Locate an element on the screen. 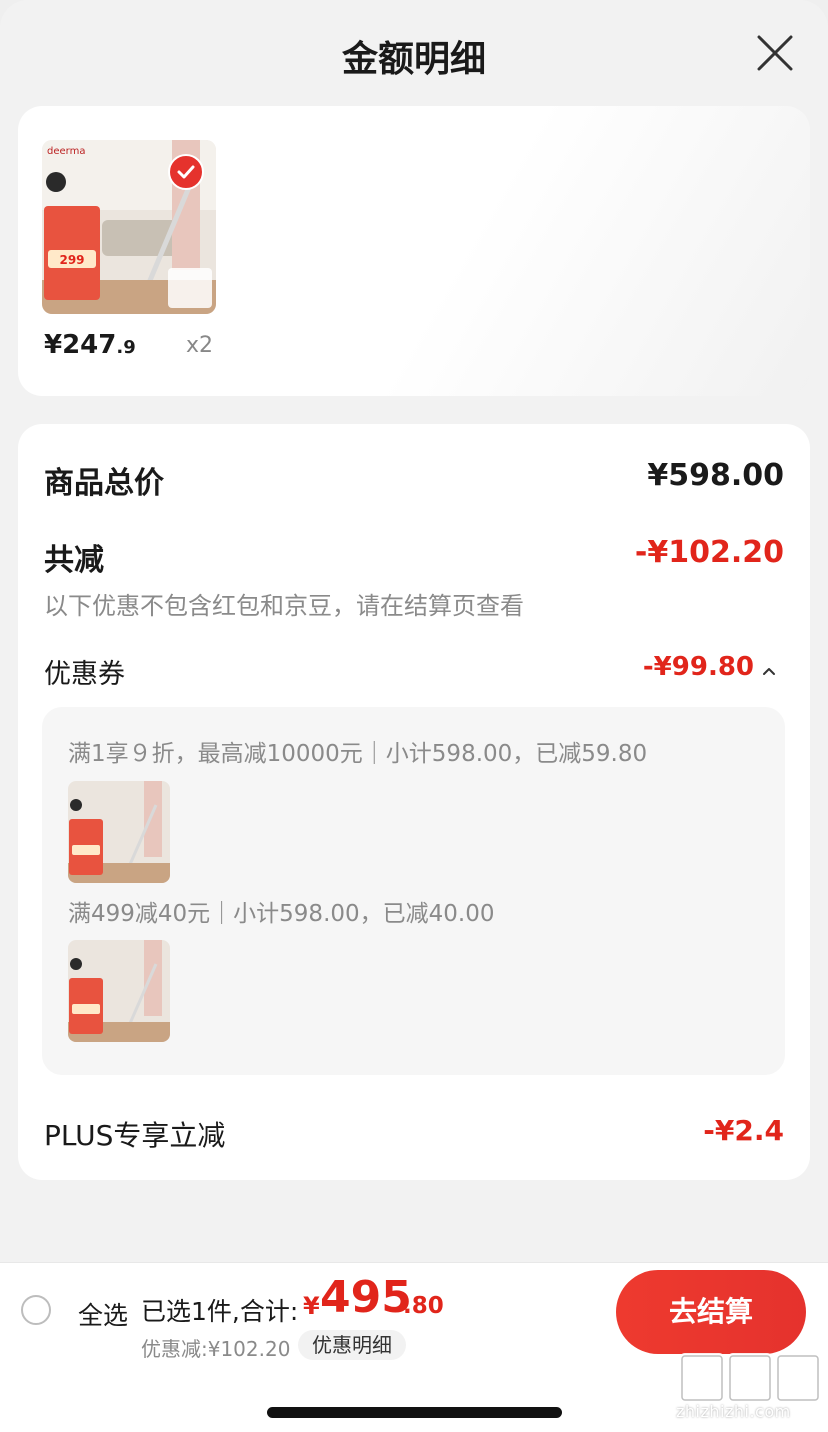 The image size is (828, 1432). select-all-radio is located at coordinates (36, 1310).